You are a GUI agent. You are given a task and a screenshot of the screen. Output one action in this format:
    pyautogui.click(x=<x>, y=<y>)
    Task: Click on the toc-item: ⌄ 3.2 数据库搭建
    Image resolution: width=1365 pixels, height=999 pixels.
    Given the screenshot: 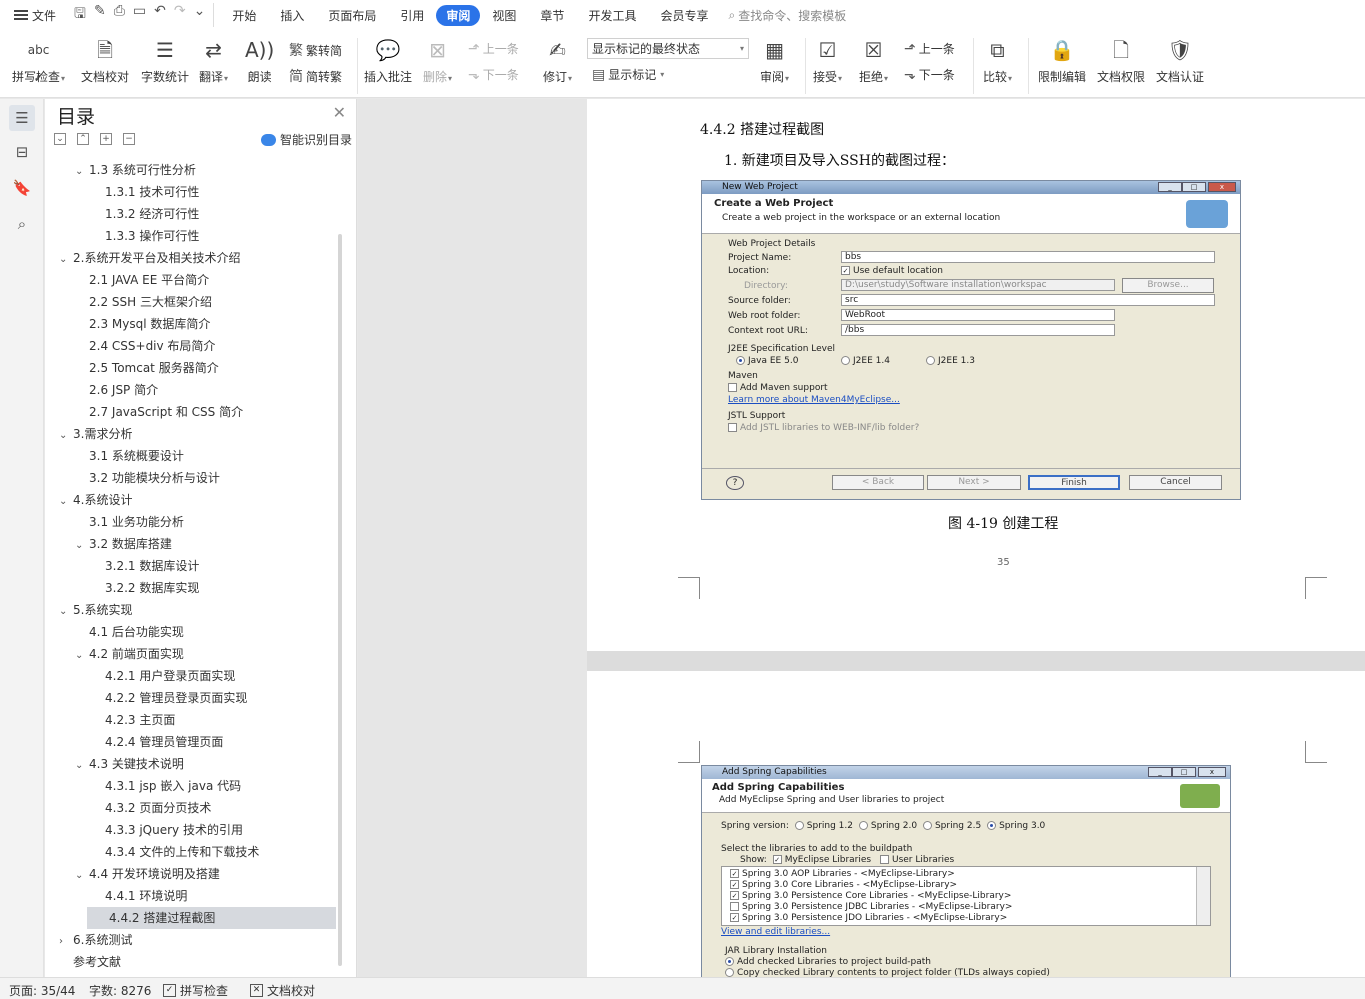 What is the action you would take?
    pyautogui.click(x=190, y=544)
    